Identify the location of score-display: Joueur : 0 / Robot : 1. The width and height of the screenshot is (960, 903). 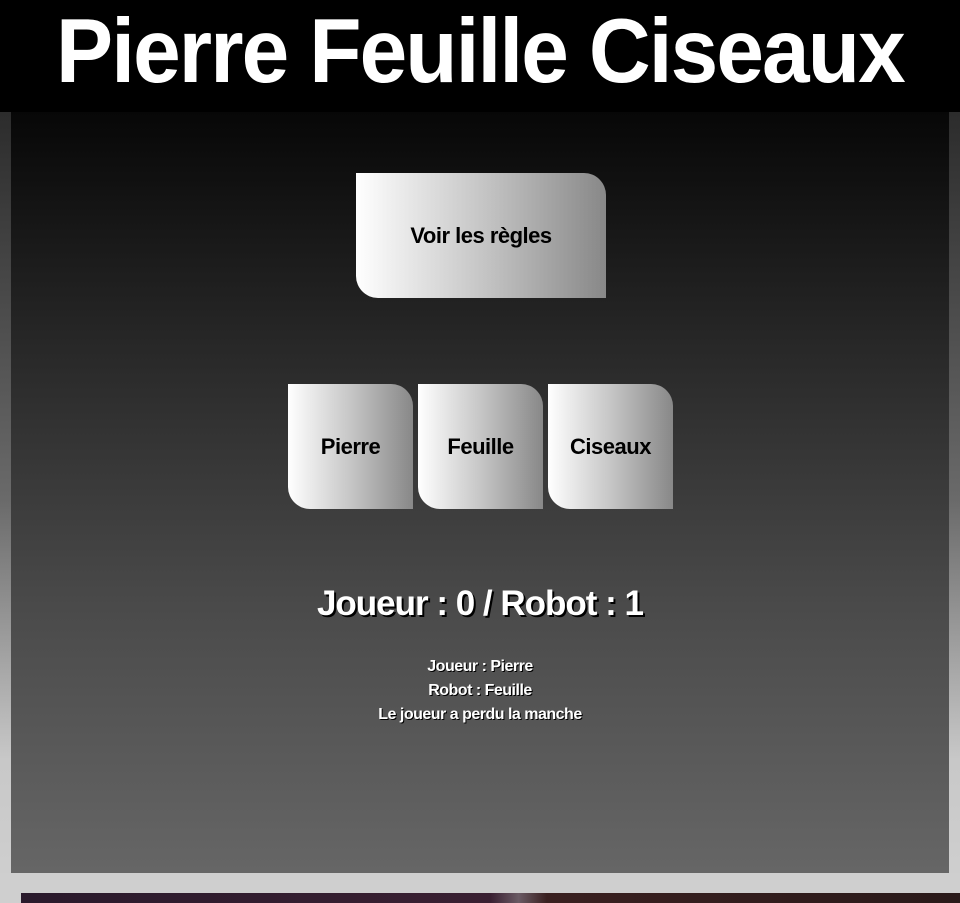
(480, 603).